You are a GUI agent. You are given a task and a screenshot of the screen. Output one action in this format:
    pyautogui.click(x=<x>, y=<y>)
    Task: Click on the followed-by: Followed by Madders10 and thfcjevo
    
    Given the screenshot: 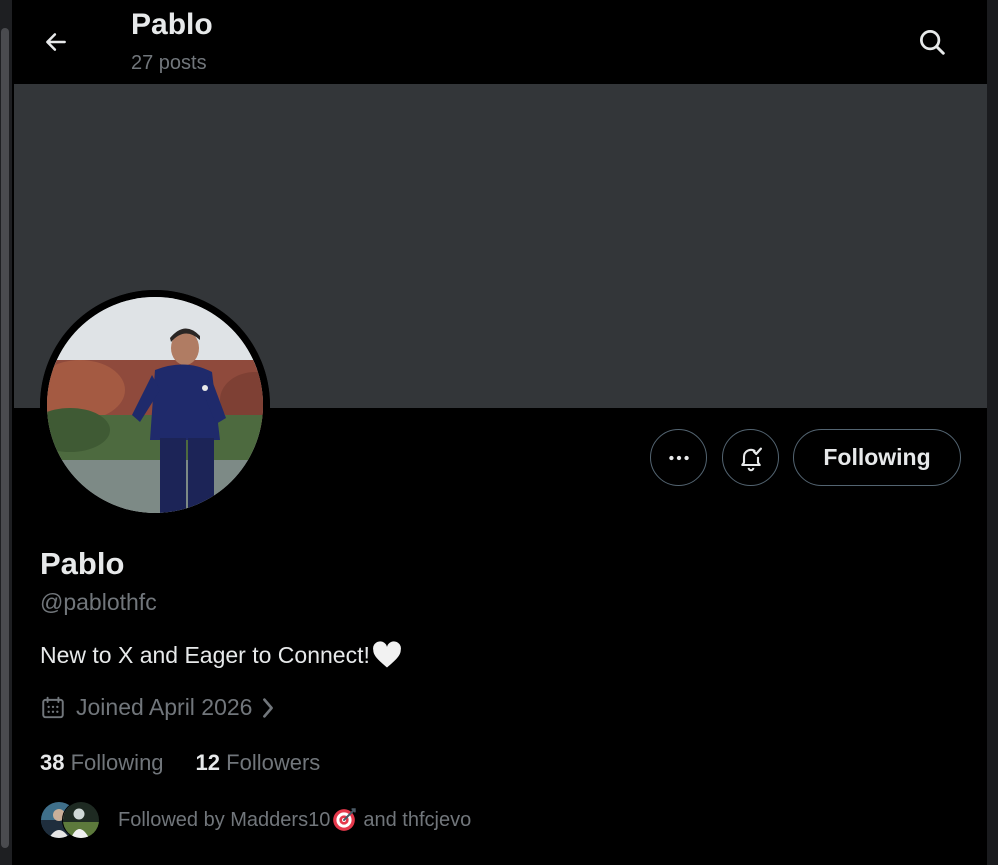 What is the action you would take?
    pyautogui.click(x=255, y=820)
    